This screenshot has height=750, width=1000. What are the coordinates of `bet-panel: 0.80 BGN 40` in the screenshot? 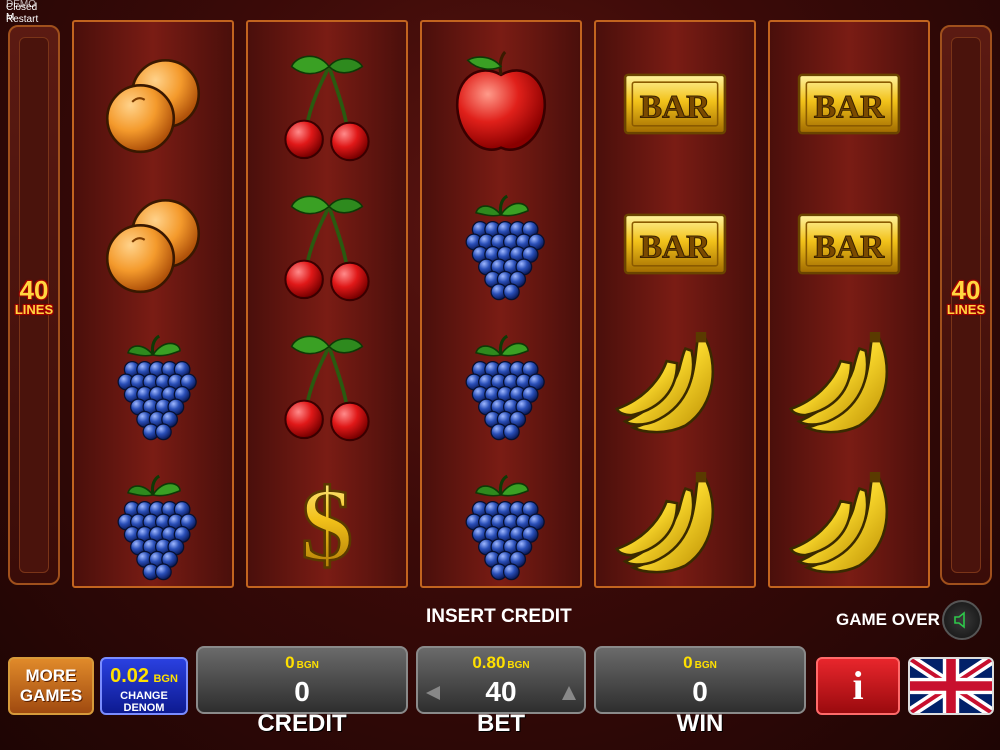 It's located at (501, 680).